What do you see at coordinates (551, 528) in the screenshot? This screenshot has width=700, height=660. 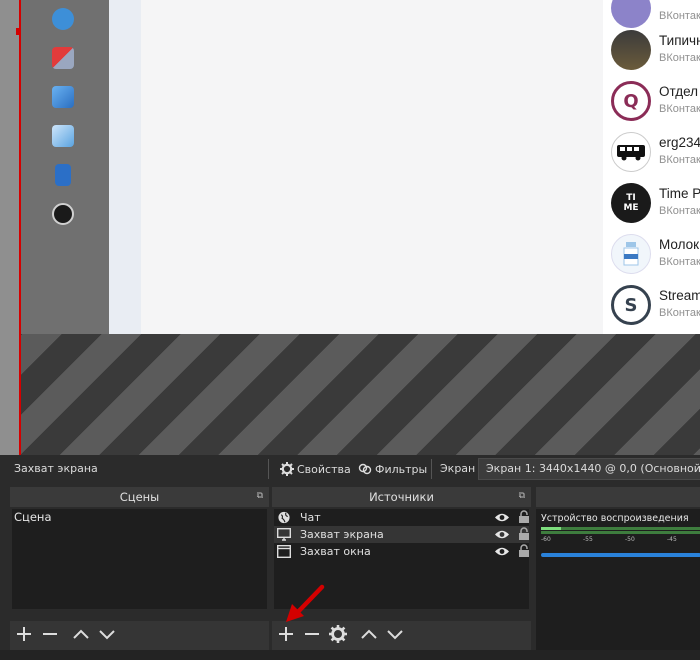 I see `level-meter-peak` at bounding box center [551, 528].